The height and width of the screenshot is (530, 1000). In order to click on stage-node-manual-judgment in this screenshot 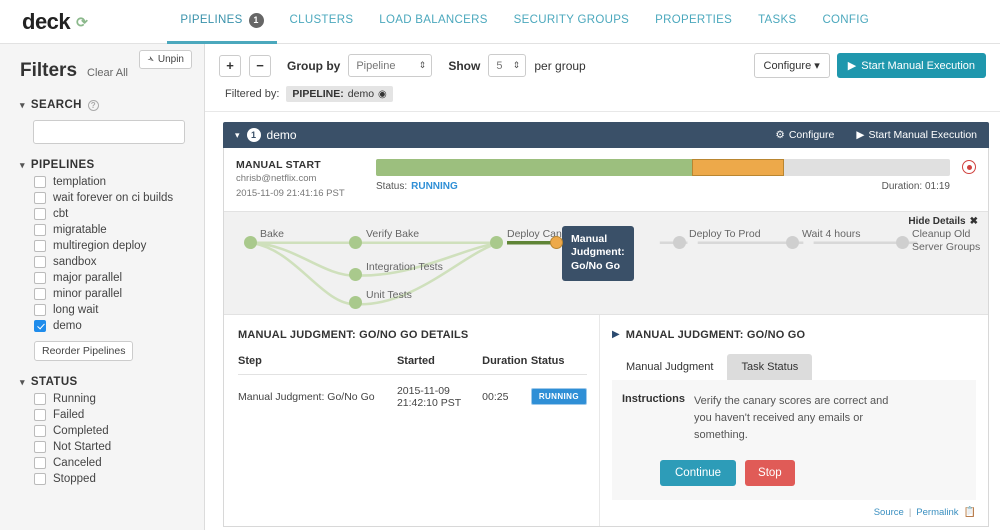, I will do `click(556, 242)`.